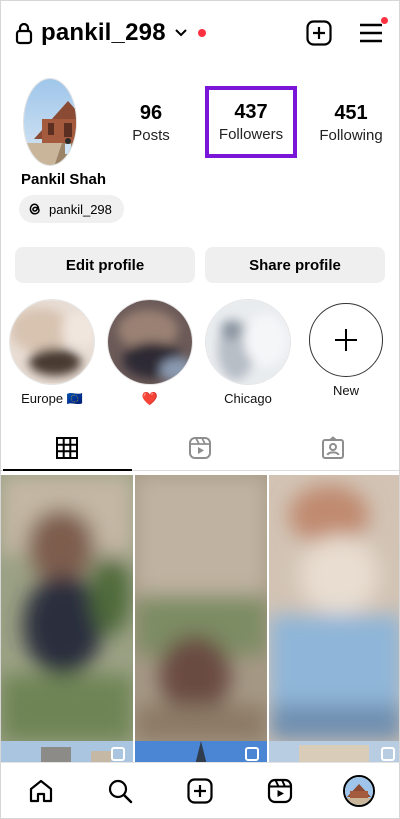 The image size is (400, 819). I want to click on chevron-down-icon, so click(181, 33).